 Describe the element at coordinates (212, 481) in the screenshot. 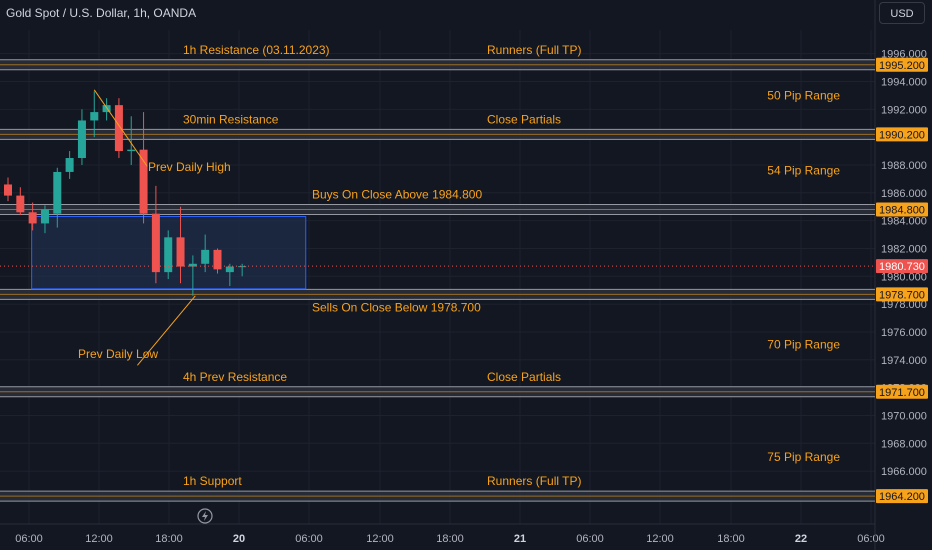

I see `level-left-text: 1h Support` at that location.